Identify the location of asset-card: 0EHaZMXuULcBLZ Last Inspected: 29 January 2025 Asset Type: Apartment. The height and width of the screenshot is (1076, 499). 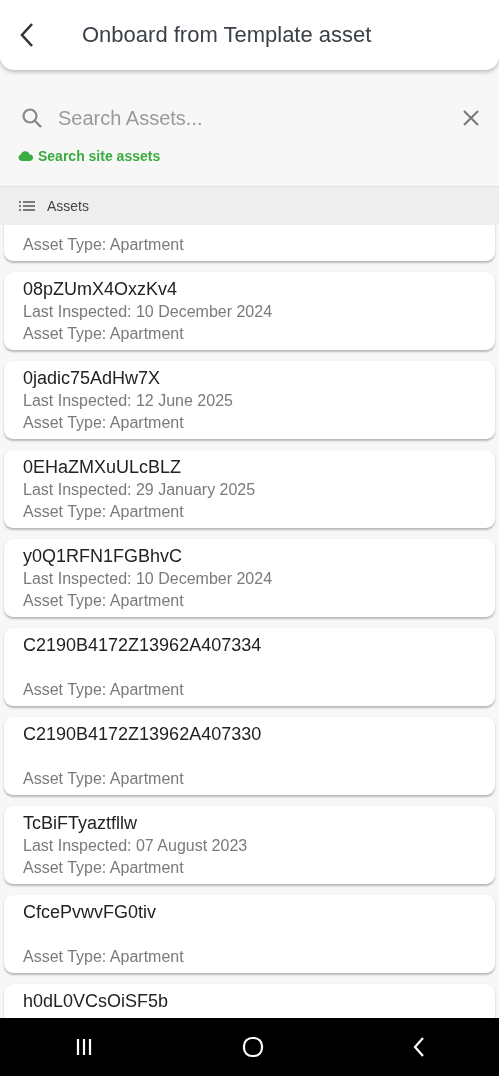
(249, 489).